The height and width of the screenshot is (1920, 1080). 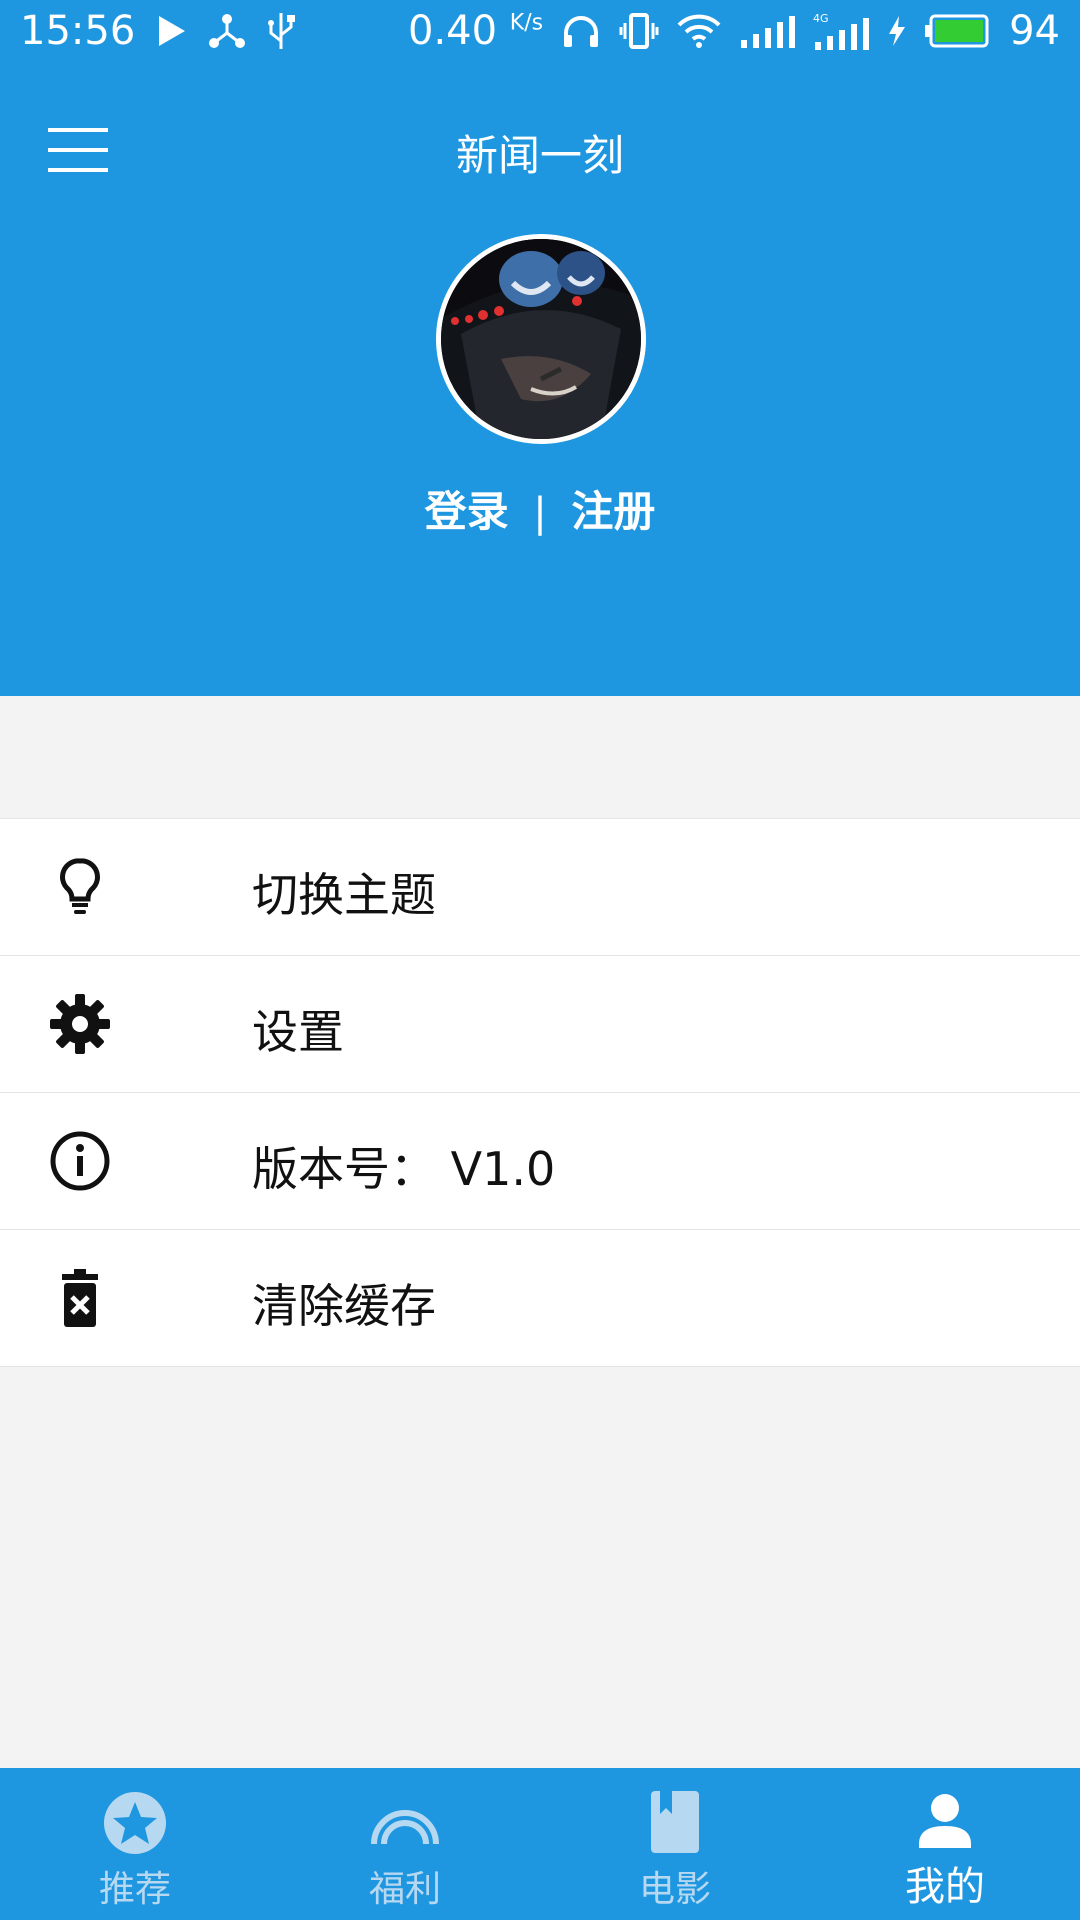 What do you see at coordinates (80, 1298) in the screenshot?
I see `trash-icon` at bounding box center [80, 1298].